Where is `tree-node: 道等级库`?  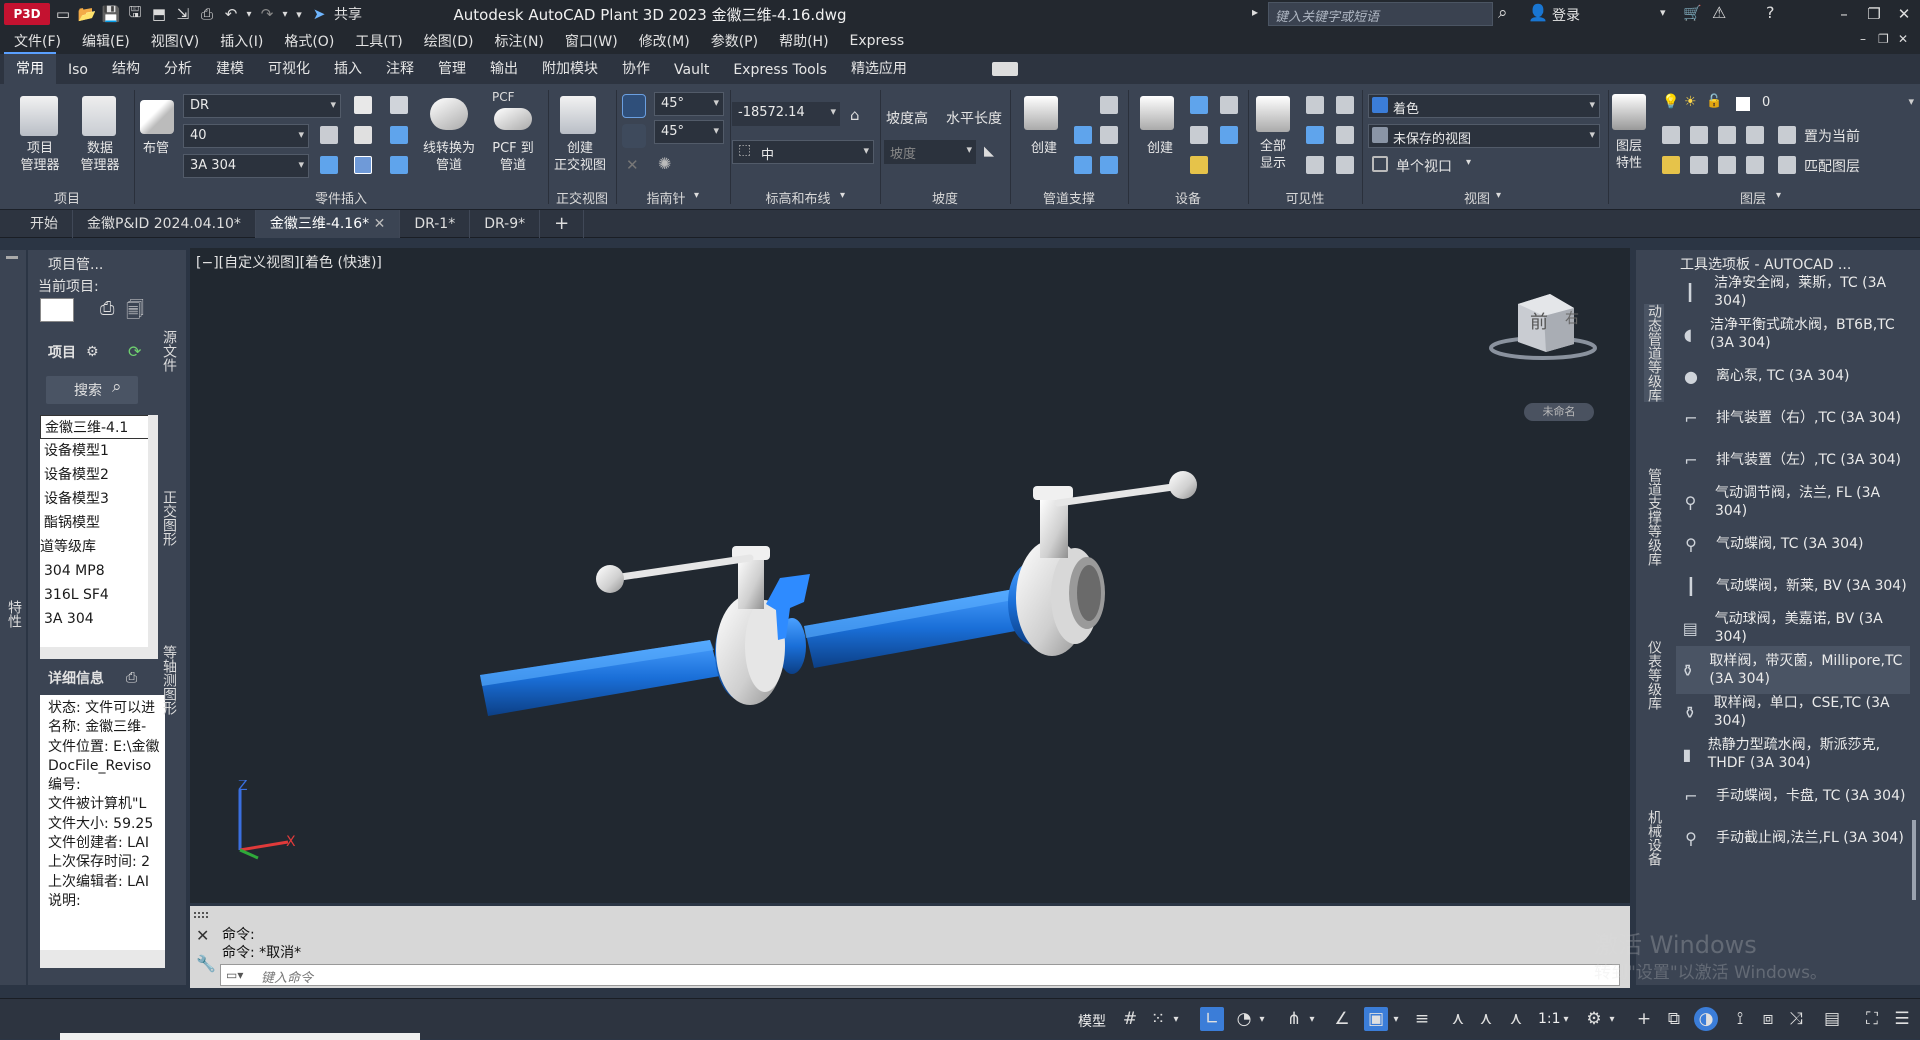
tree-node: 道等级库 is located at coordinates (96, 547).